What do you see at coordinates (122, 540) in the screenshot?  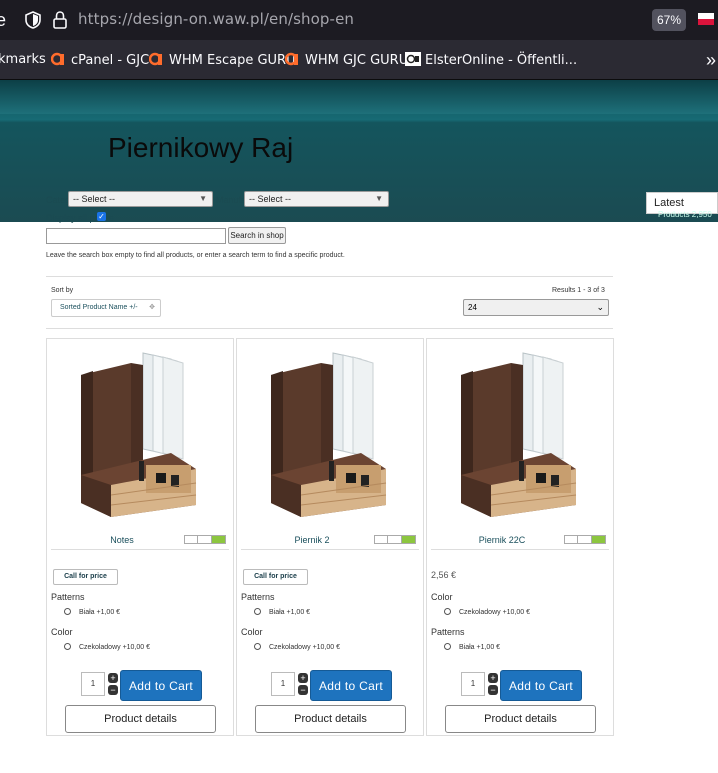 I see `product-name: Notes` at bounding box center [122, 540].